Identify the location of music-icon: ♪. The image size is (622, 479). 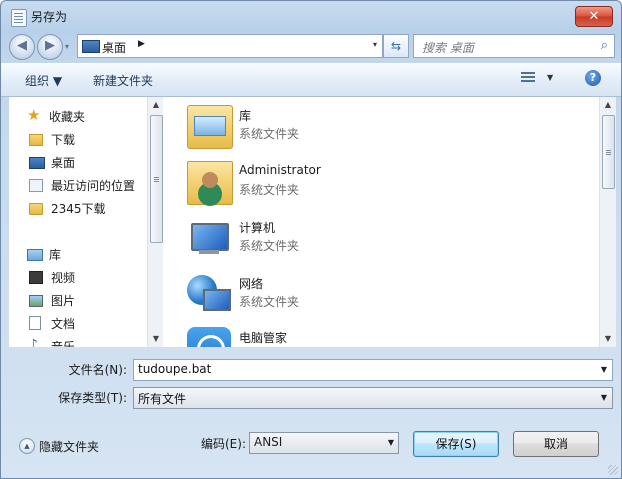
(33, 342).